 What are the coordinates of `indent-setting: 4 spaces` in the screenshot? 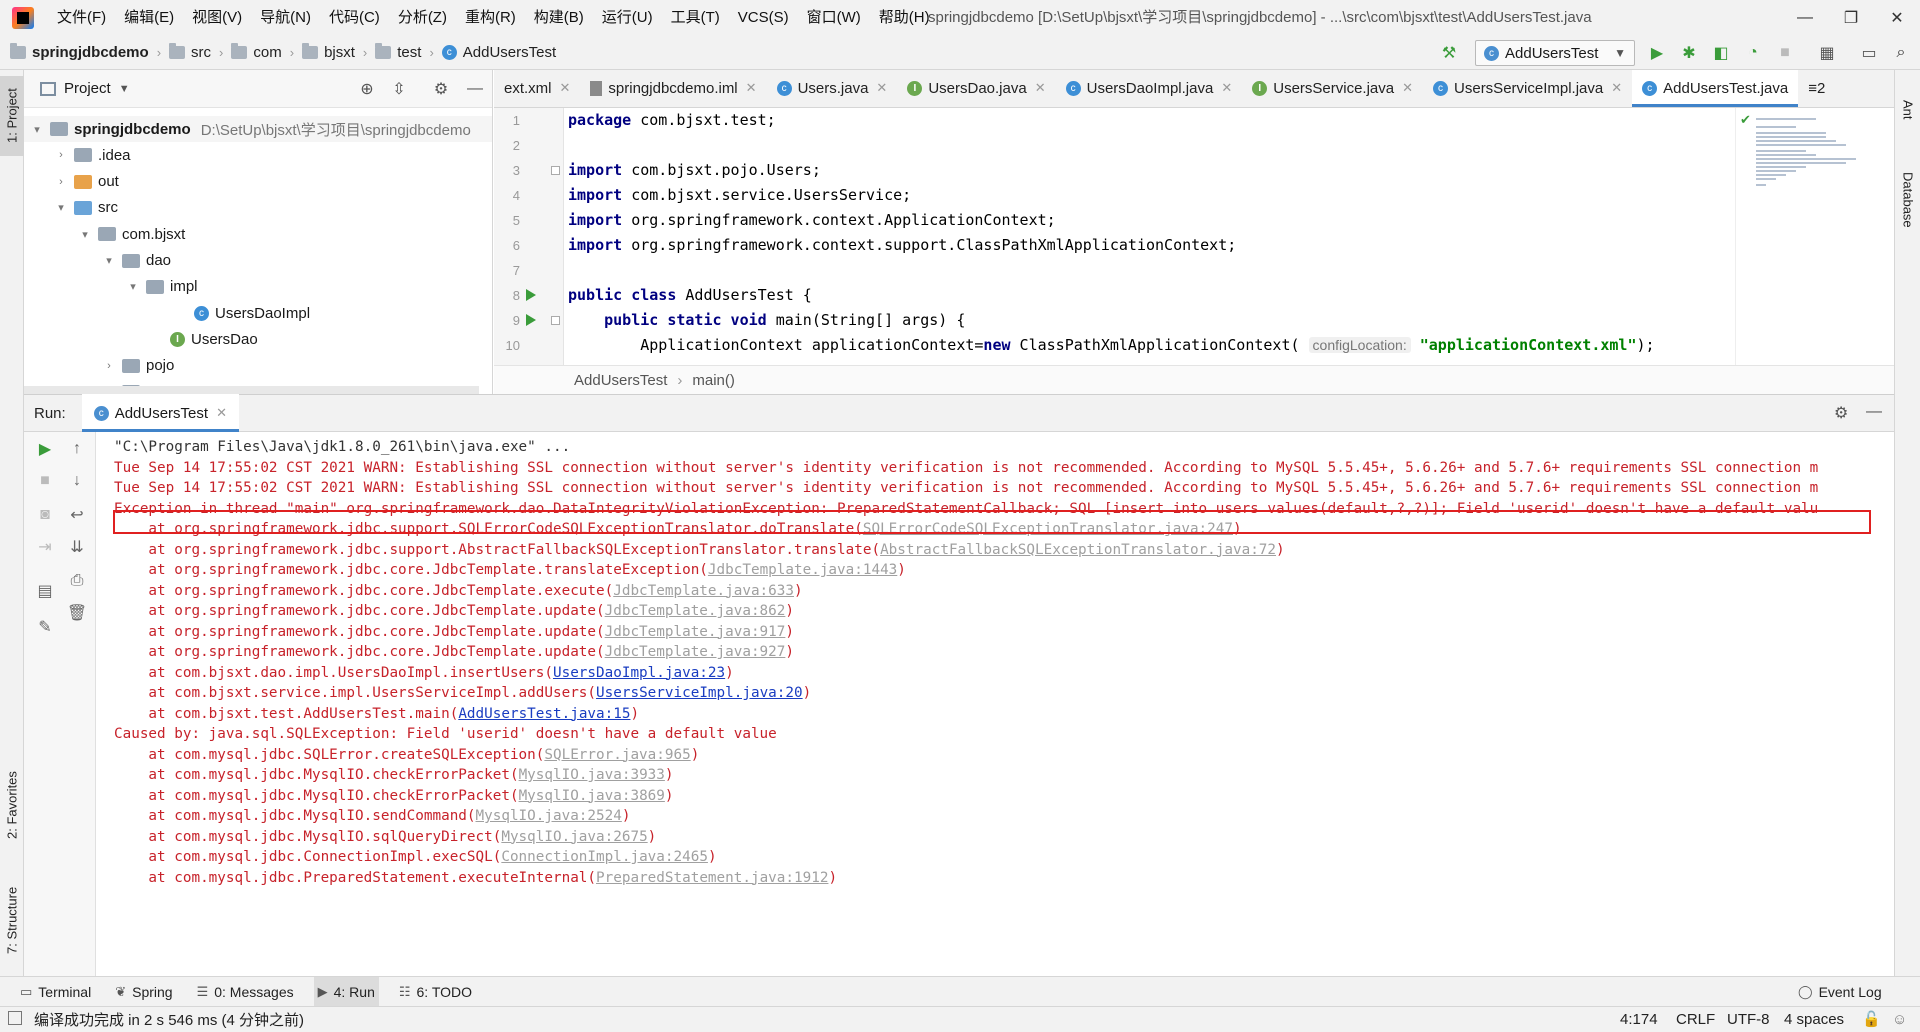 It's located at (1814, 1019).